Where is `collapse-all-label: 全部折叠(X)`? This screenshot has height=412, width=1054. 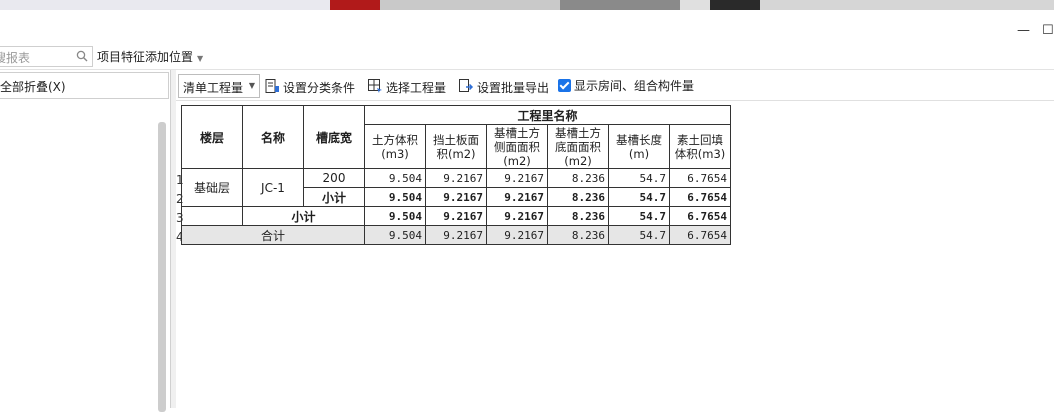 collapse-all-label: 全部折叠(X) is located at coordinates (33, 87).